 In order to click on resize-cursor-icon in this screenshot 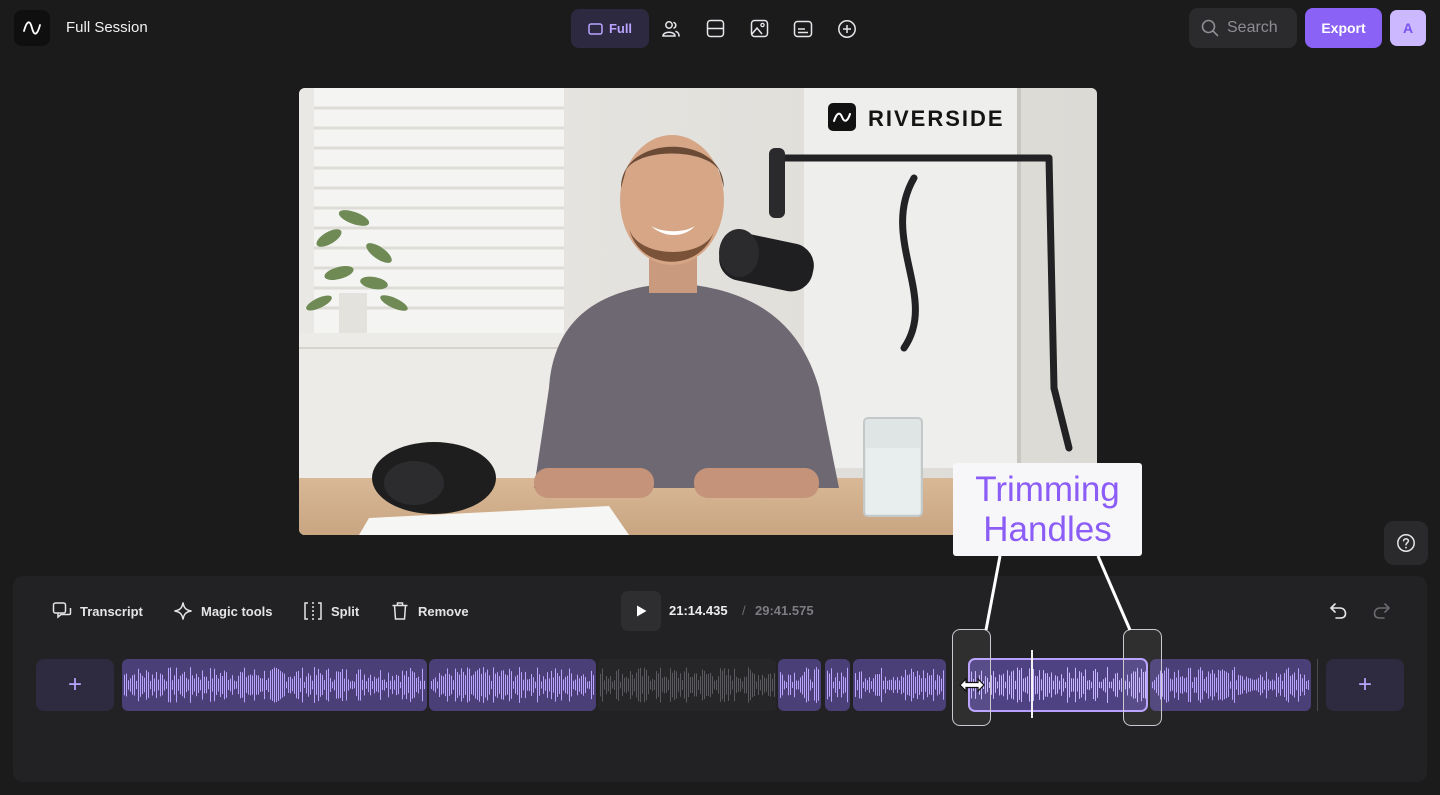, I will do `click(972, 685)`.